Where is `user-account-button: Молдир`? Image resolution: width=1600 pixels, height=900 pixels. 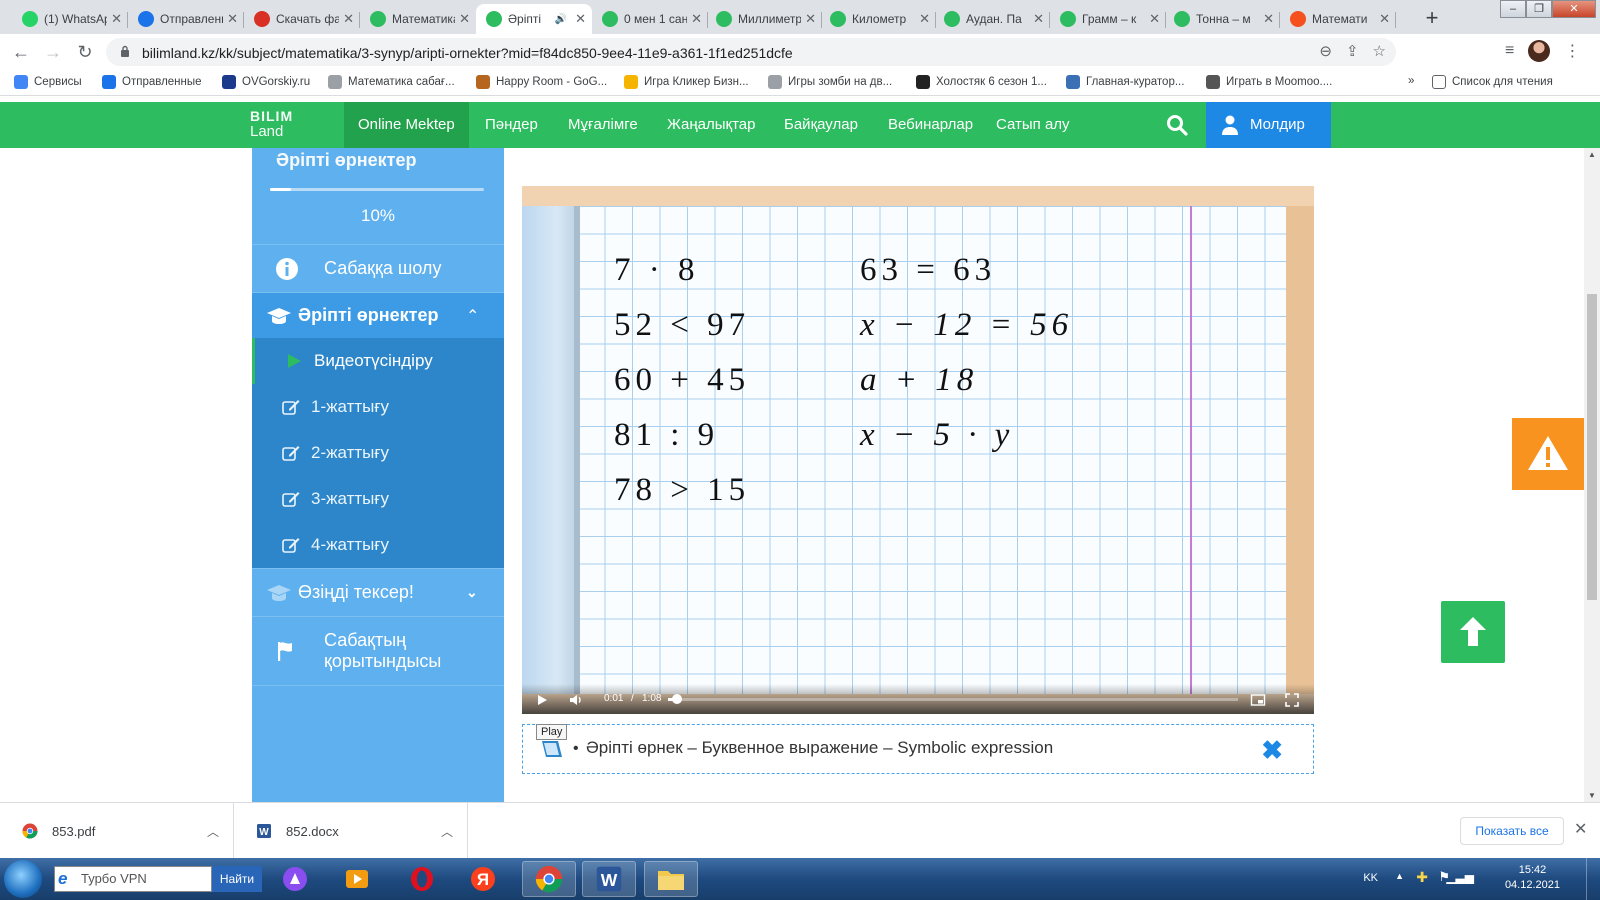 user-account-button: Молдир is located at coordinates (1268, 125).